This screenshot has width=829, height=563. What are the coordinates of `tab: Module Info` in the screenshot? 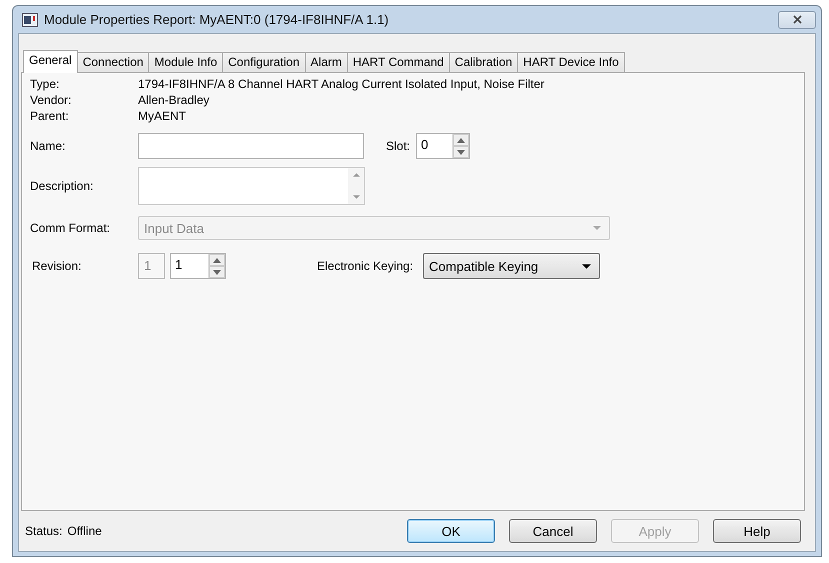 It's located at (186, 62).